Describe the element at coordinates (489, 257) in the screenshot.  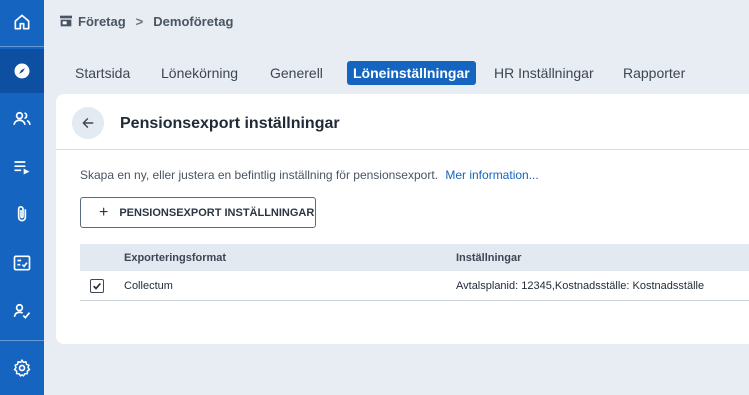
I see `column-header-settings: Inställningar` at that location.